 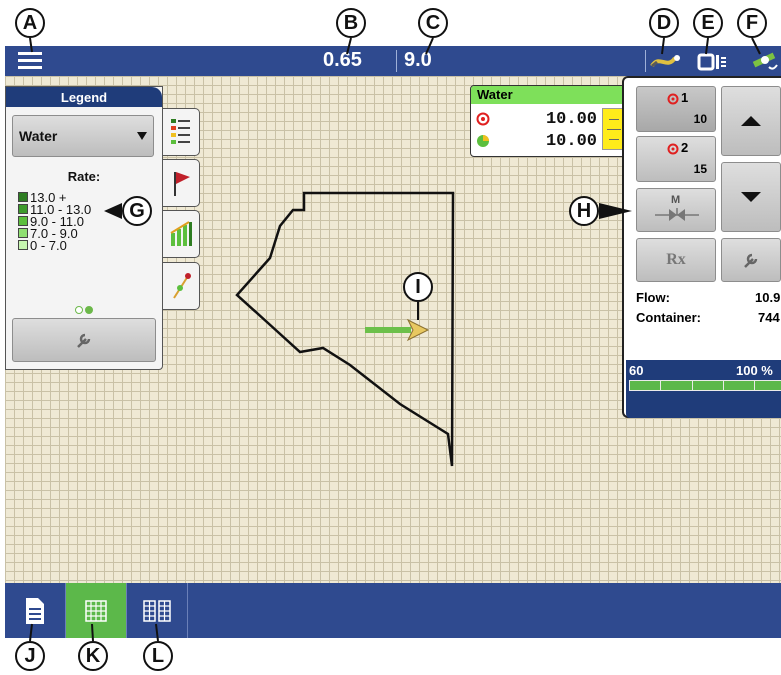 I want to click on tab-split-map, so click(x=157, y=610).